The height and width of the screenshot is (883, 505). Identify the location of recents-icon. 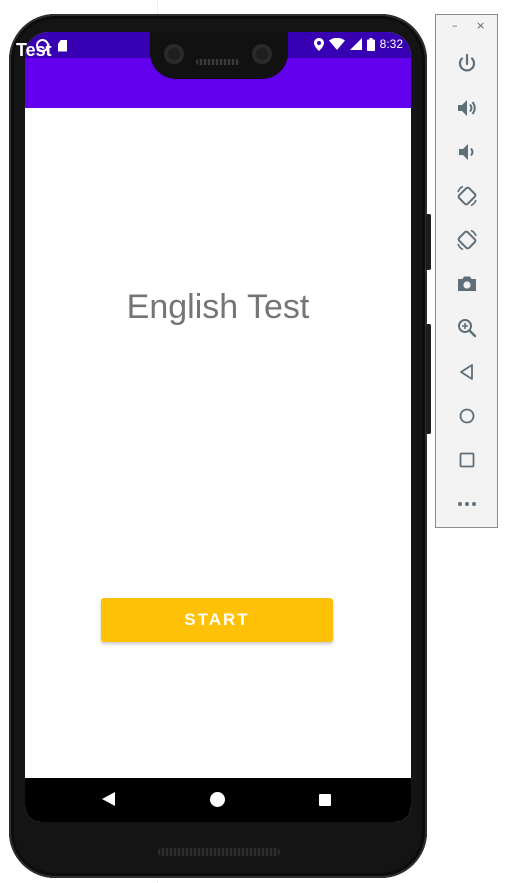
(325, 800).